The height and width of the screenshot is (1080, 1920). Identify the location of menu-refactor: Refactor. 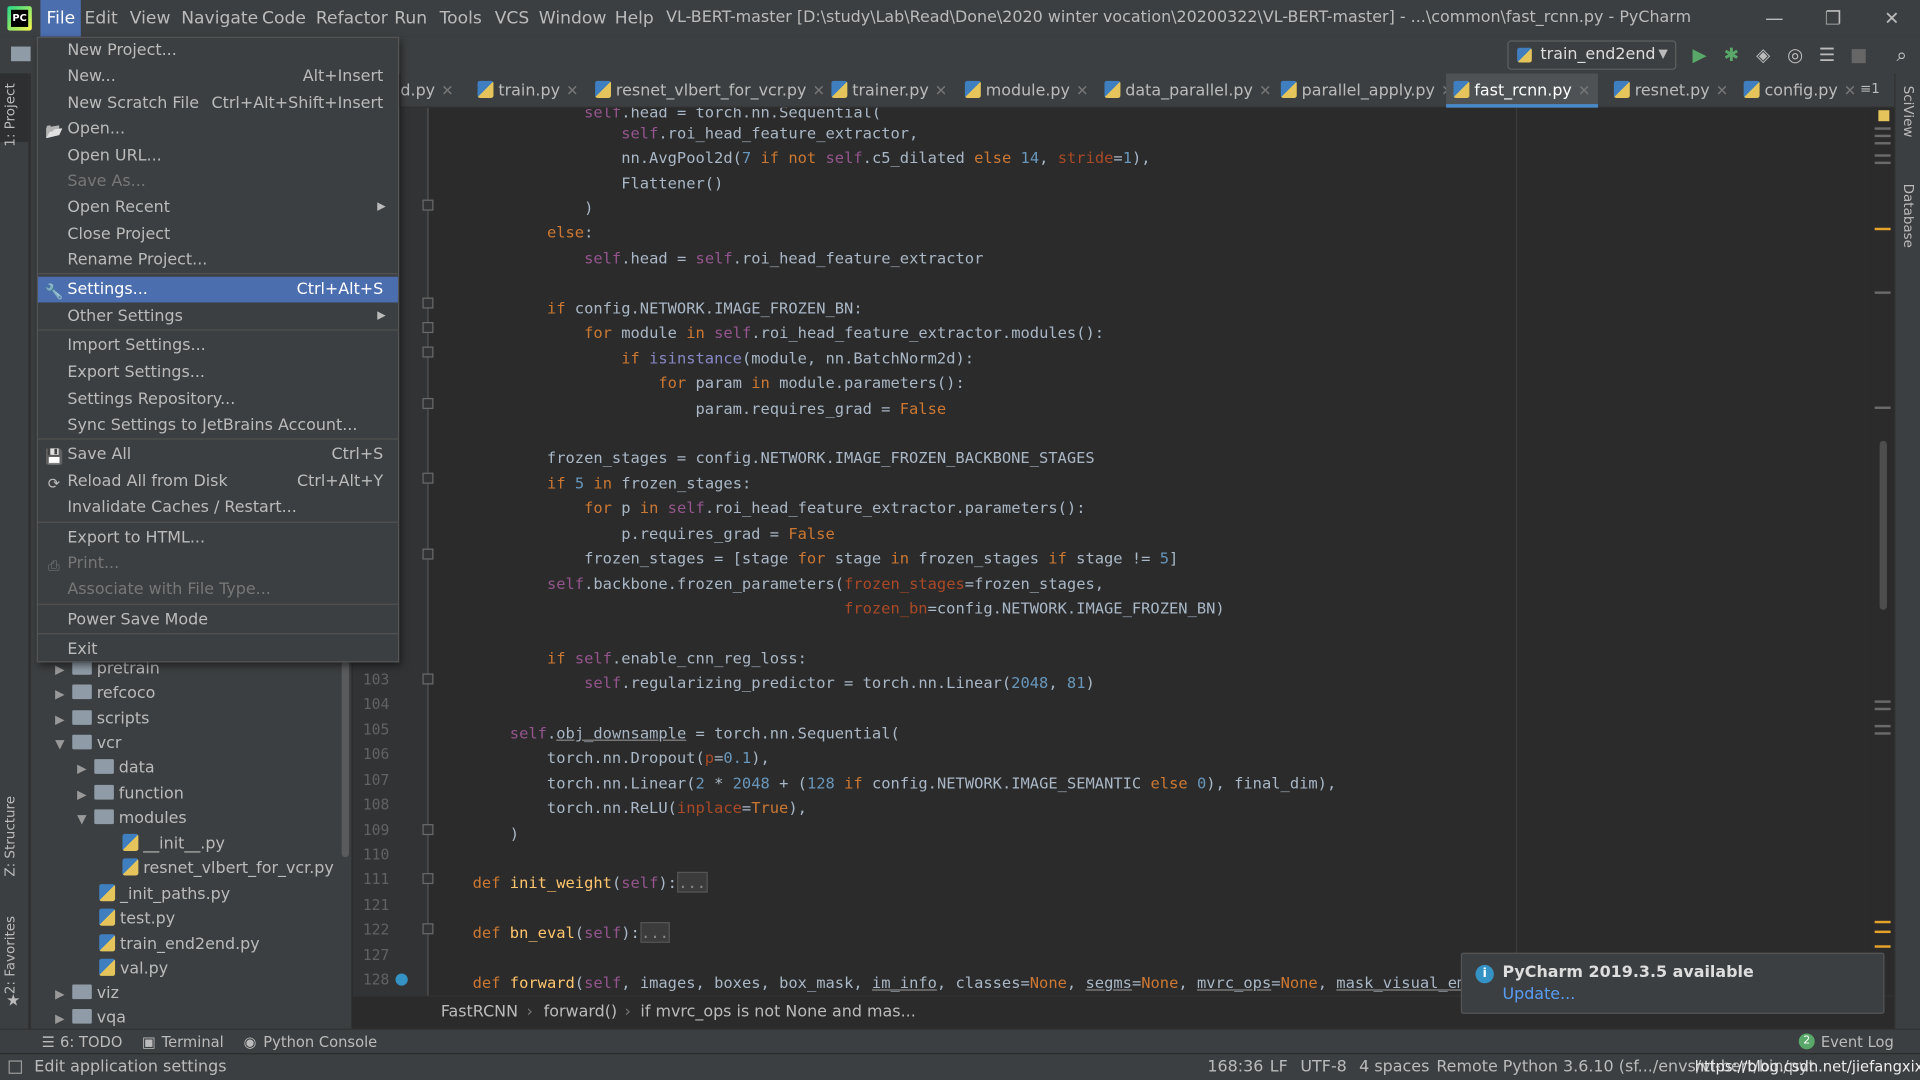
(352, 18).